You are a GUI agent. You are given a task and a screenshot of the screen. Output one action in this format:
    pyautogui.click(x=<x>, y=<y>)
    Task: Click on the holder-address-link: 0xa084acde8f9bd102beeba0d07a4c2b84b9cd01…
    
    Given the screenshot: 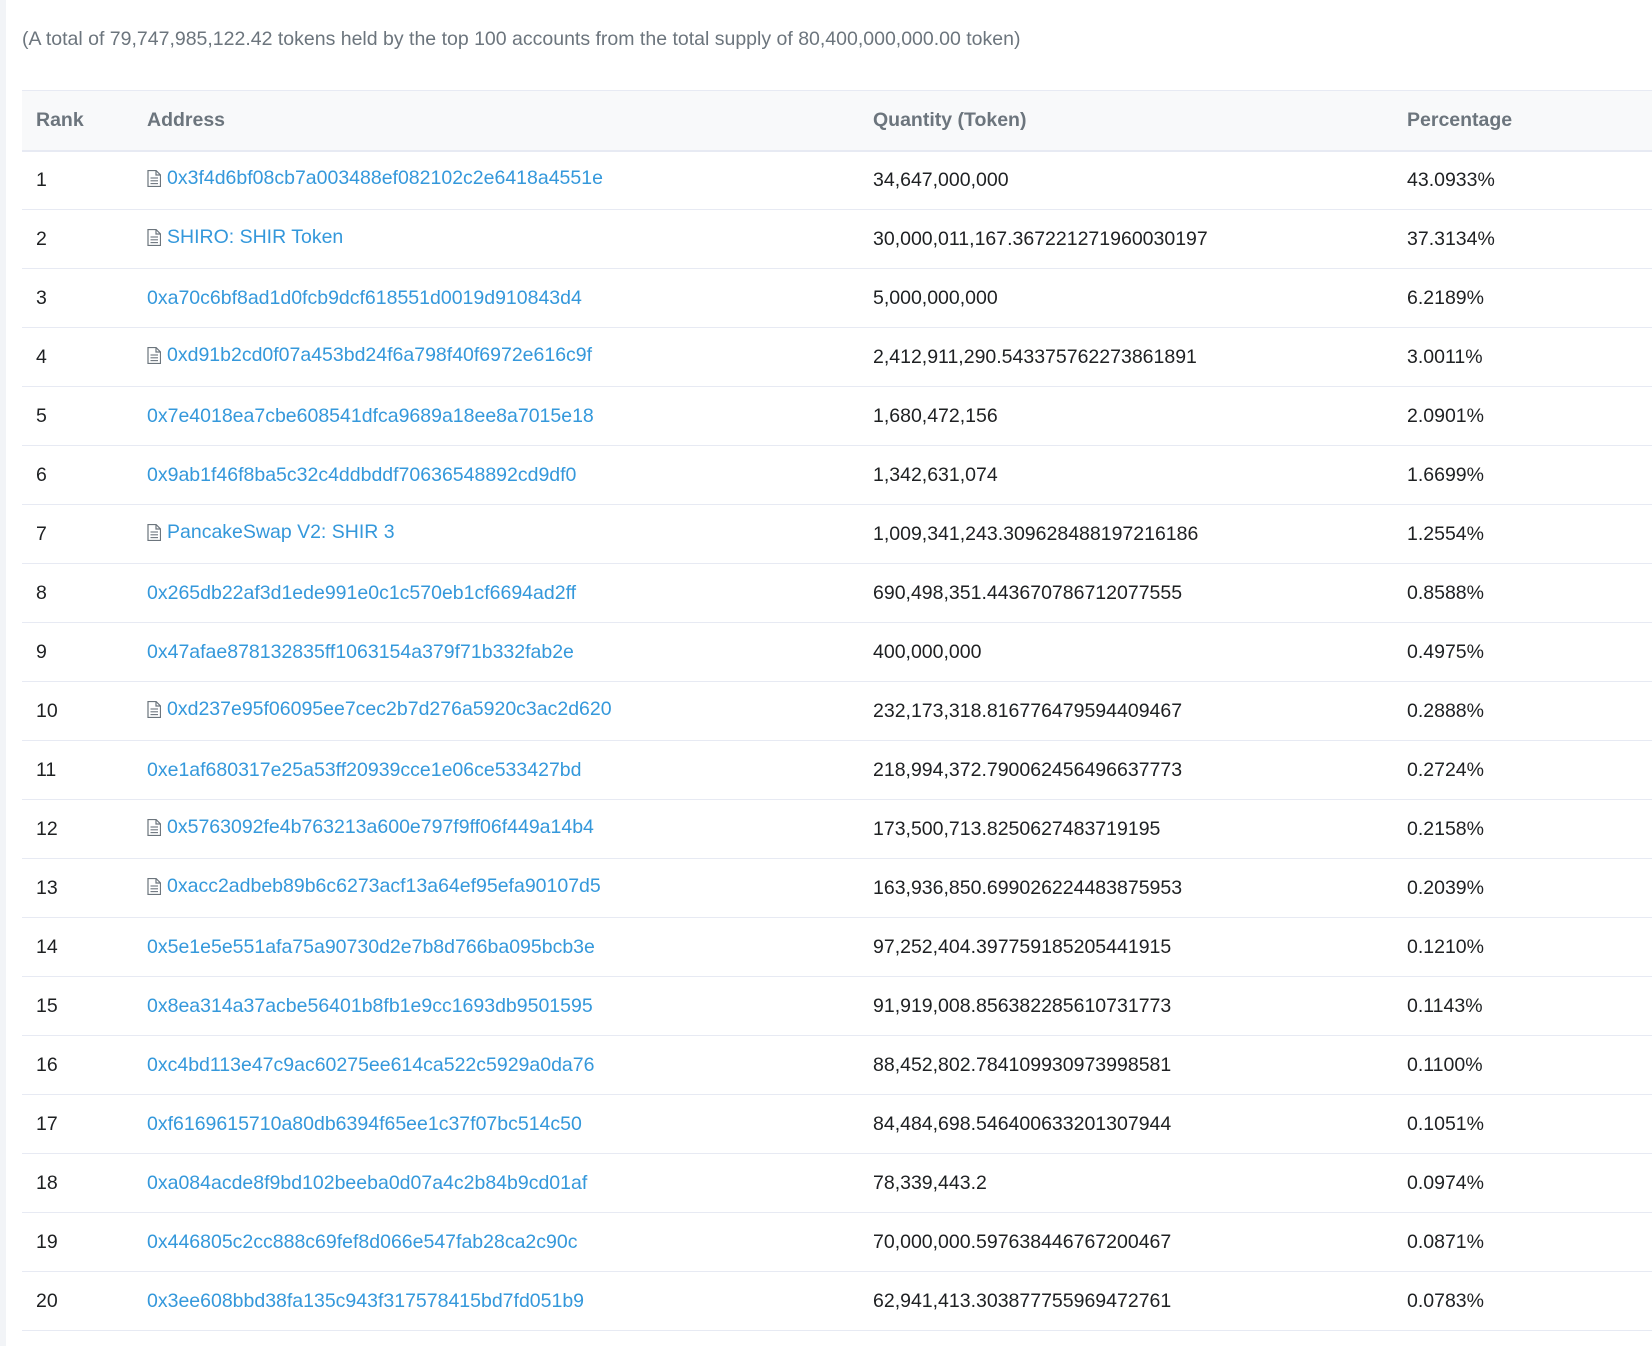 What is the action you would take?
    pyautogui.click(x=367, y=1183)
    